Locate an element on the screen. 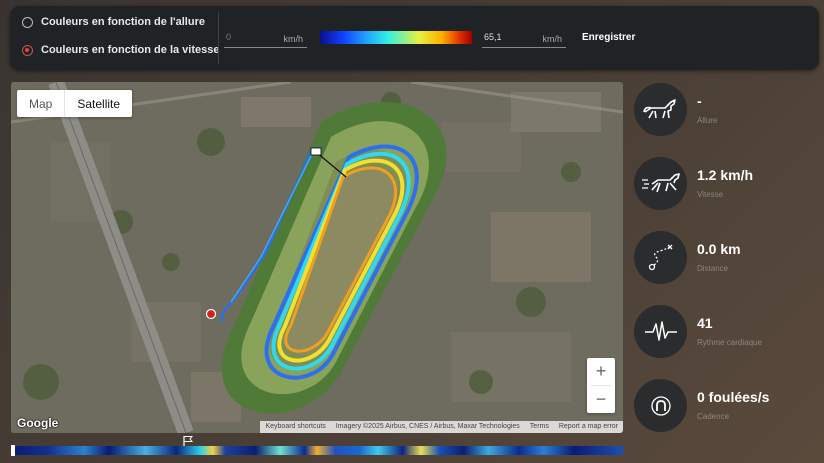 This screenshot has height=463, width=824. radio-speed-indicator is located at coordinates (27, 50).